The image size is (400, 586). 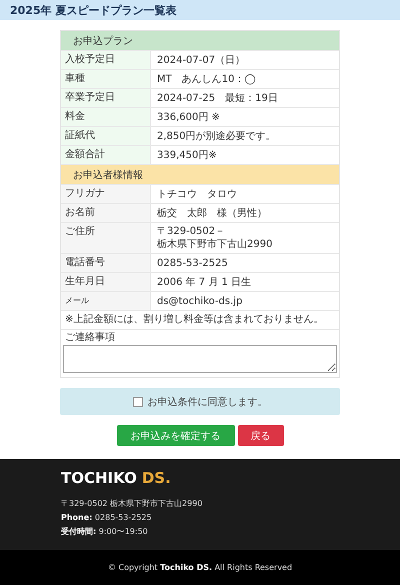 I want to click on field-value: 0285-53-2525, so click(x=192, y=263).